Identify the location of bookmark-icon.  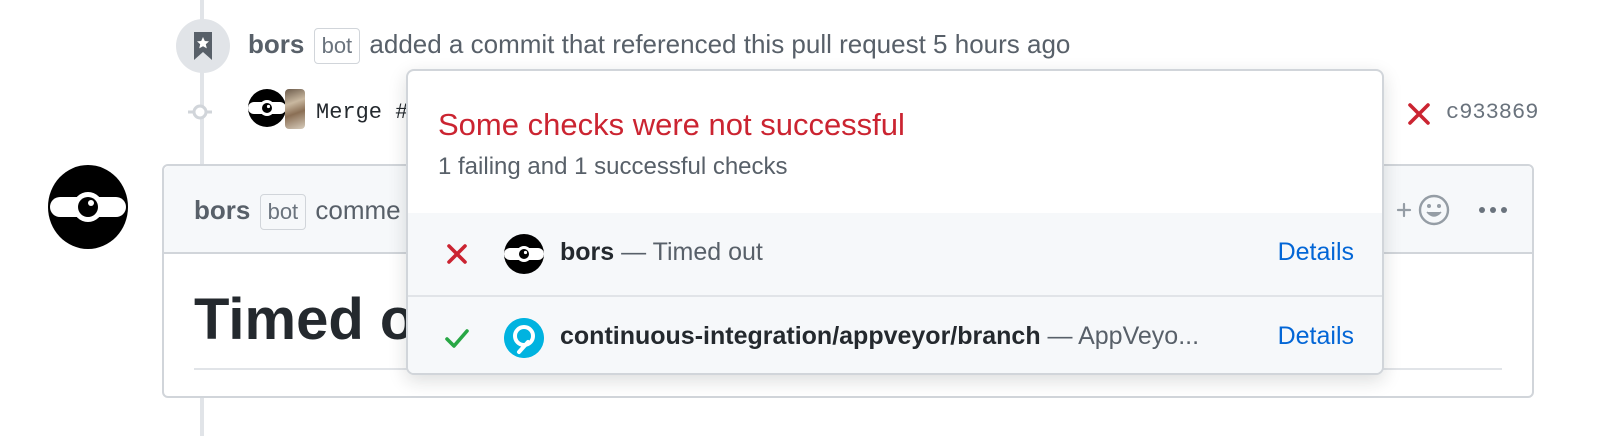
(203, 46).